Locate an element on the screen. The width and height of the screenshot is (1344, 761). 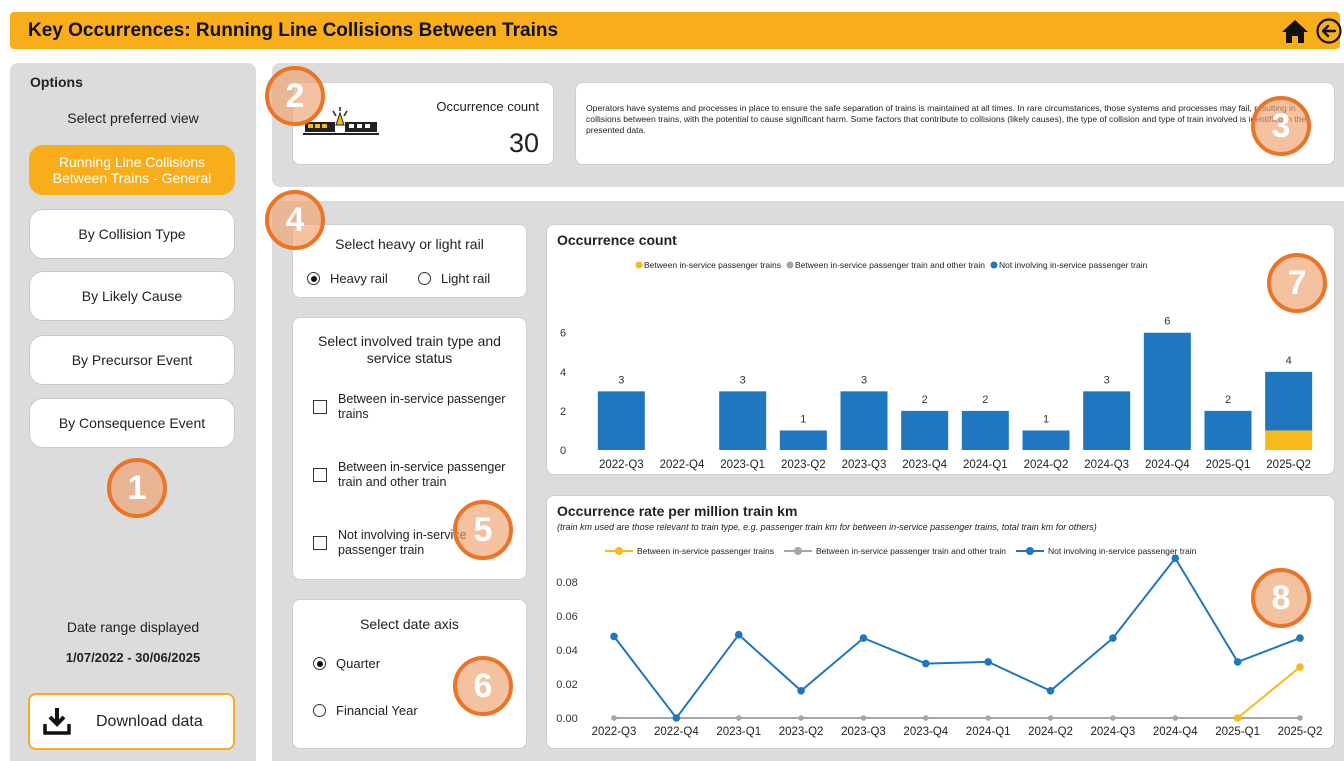
y-tick-label: 0.08 is located at coordinates (566, 583).